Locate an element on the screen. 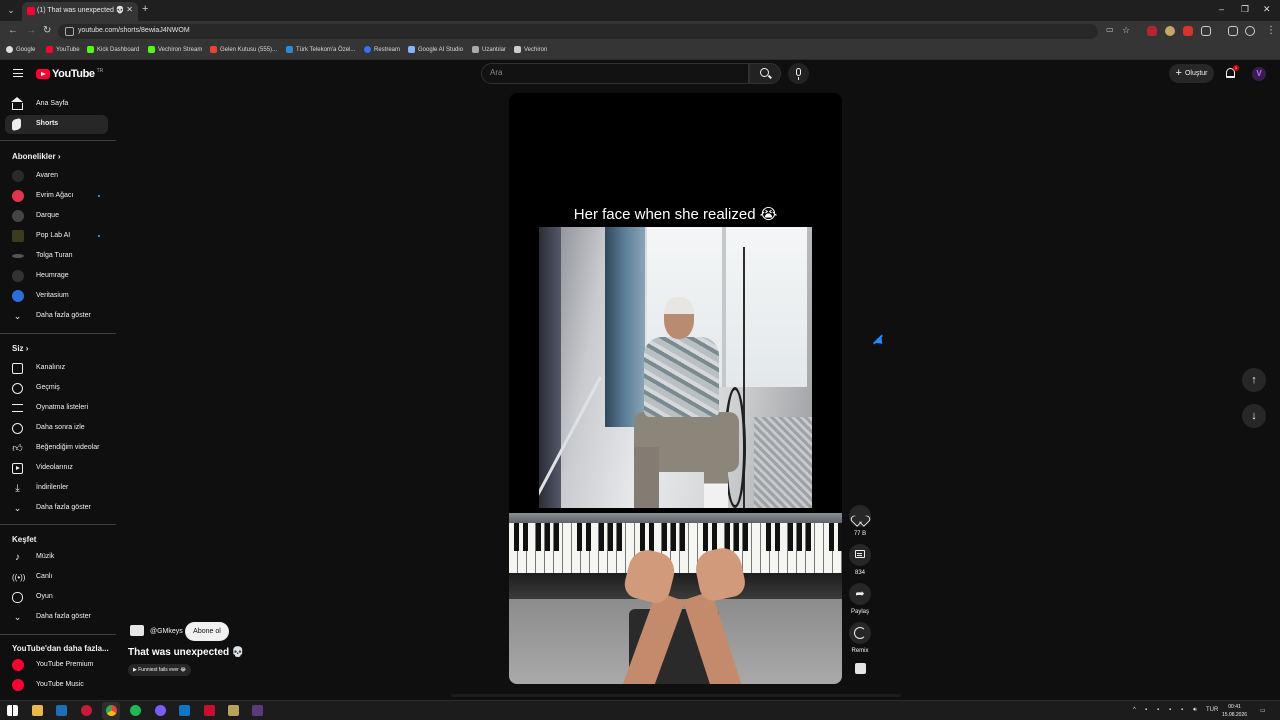 Image resolution: width=1280 pixels, height=720 pixels. close-window-button: ✕ is located at coordinates (1267, 9).